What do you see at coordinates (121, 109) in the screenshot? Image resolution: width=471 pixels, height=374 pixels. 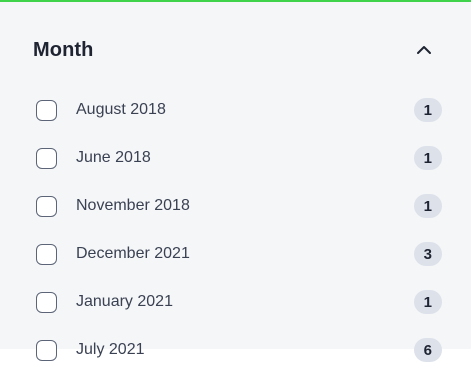 I see `month-option-label: August 2018` at bounding box center [121, 109].